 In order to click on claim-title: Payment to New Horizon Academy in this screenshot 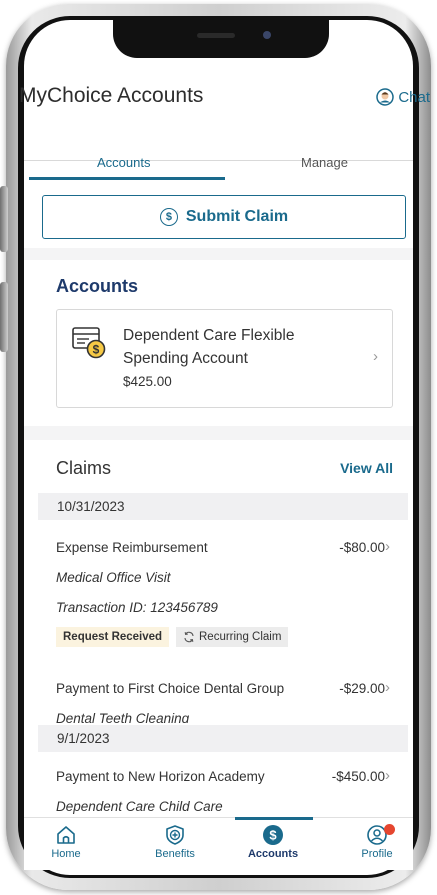, I will do `click(160, 776)`.